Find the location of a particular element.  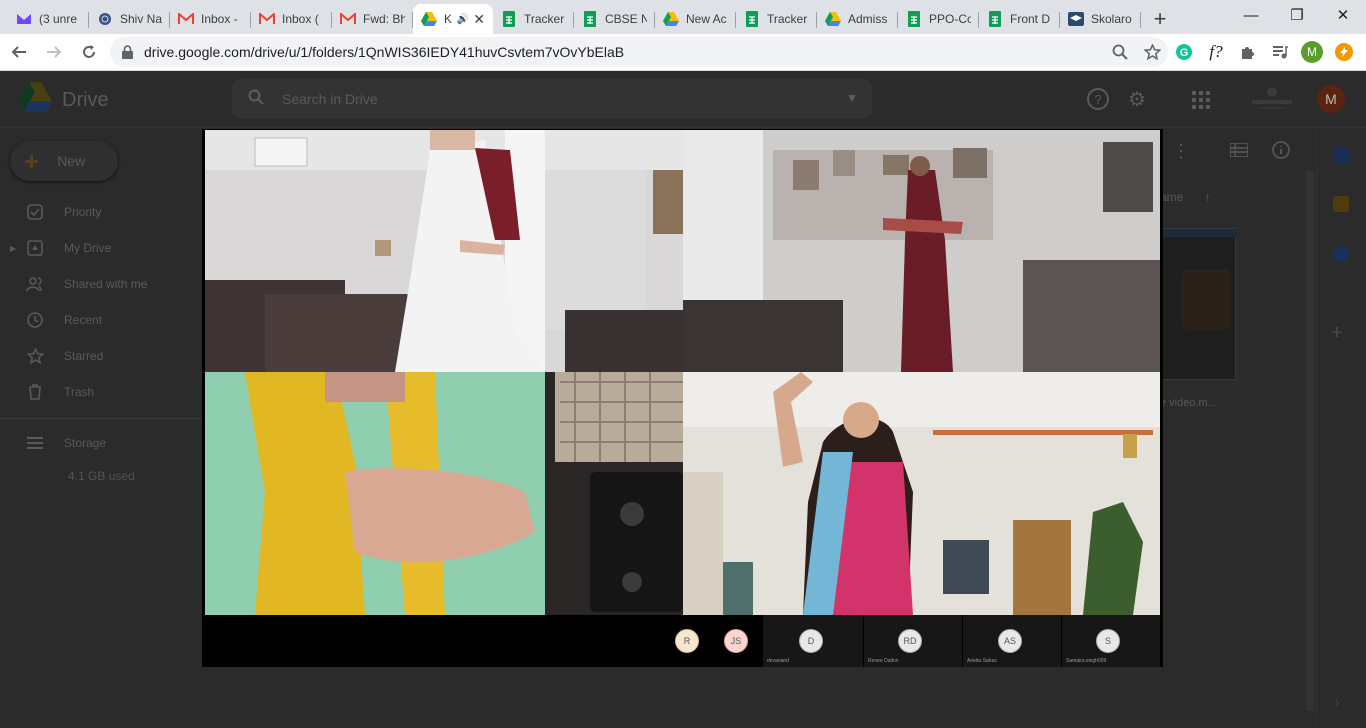

drive-account-avatar: M is located at coordinates (1331, 99).